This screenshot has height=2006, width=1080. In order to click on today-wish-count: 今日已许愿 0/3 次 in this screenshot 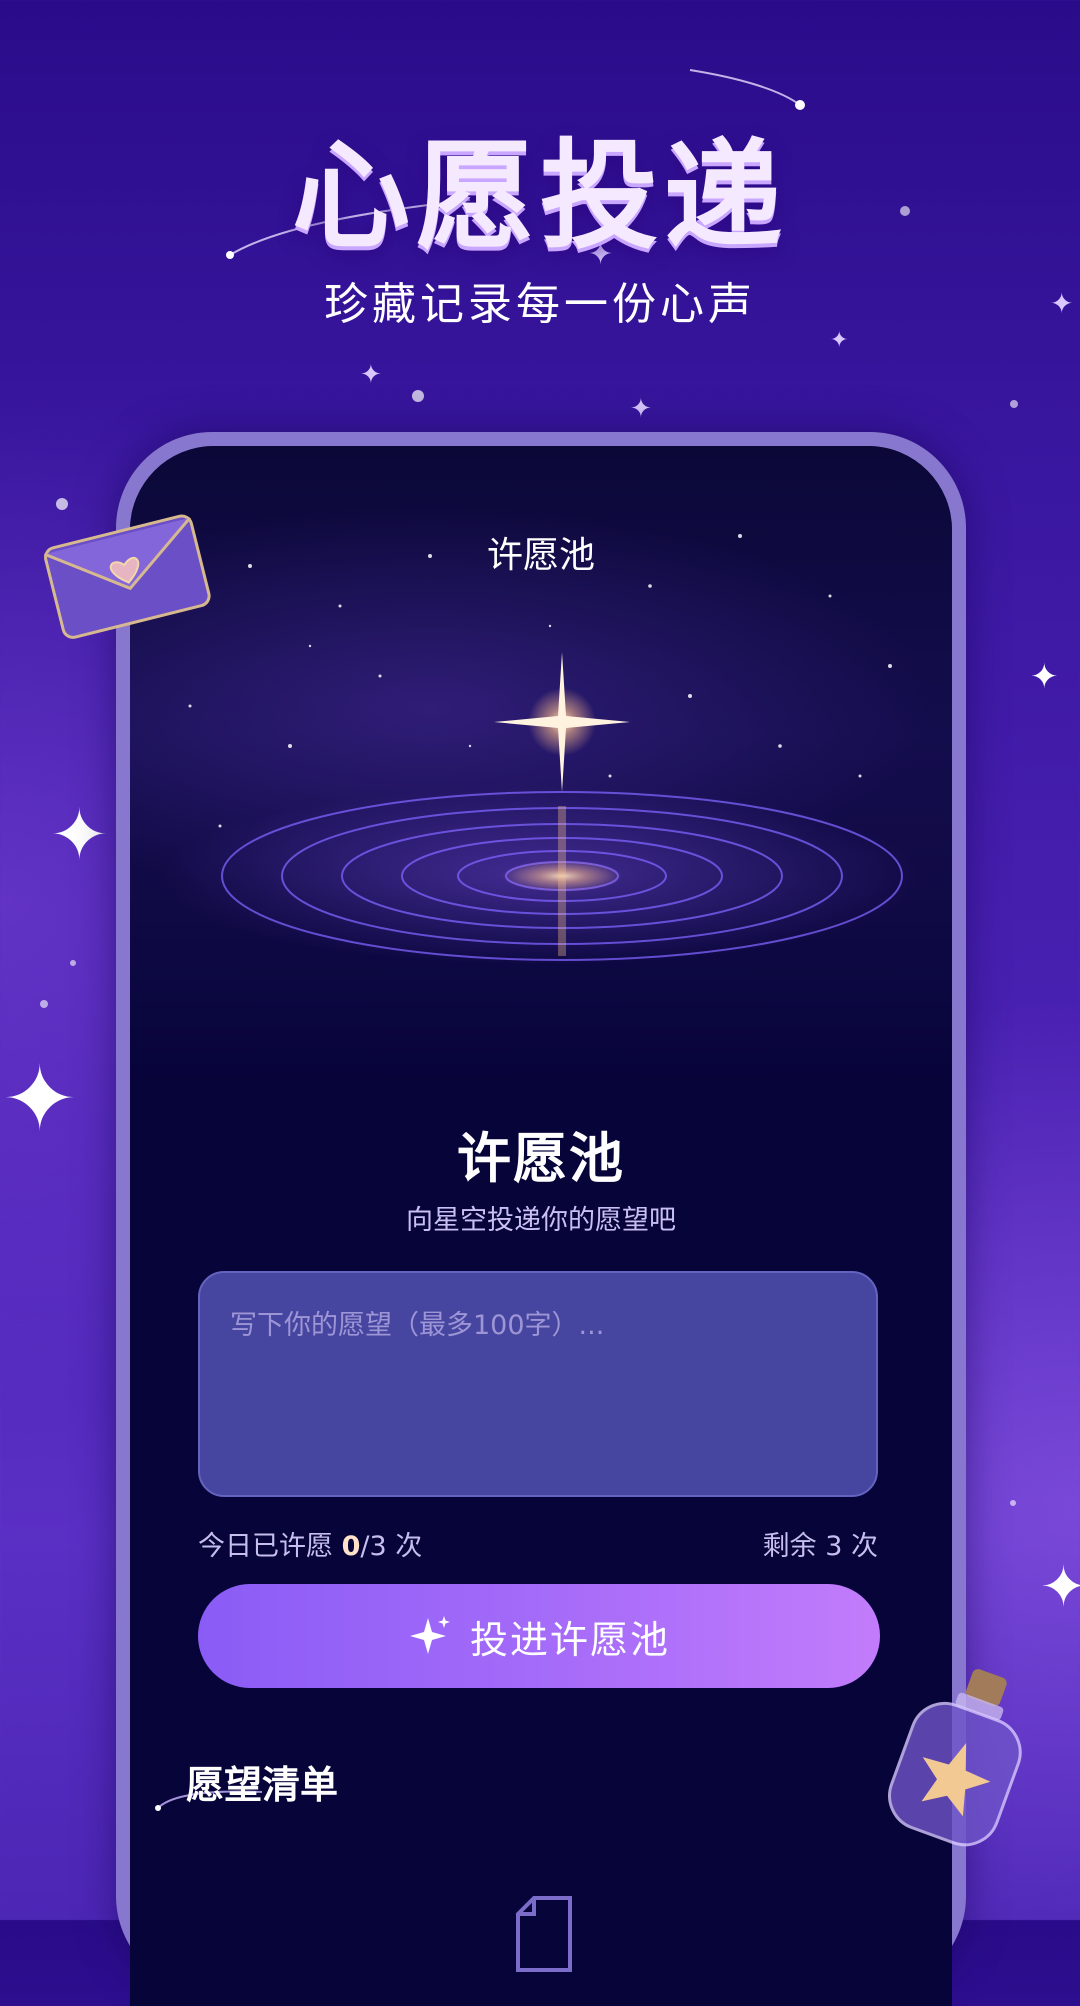, I will do `click(310, 1543)`.